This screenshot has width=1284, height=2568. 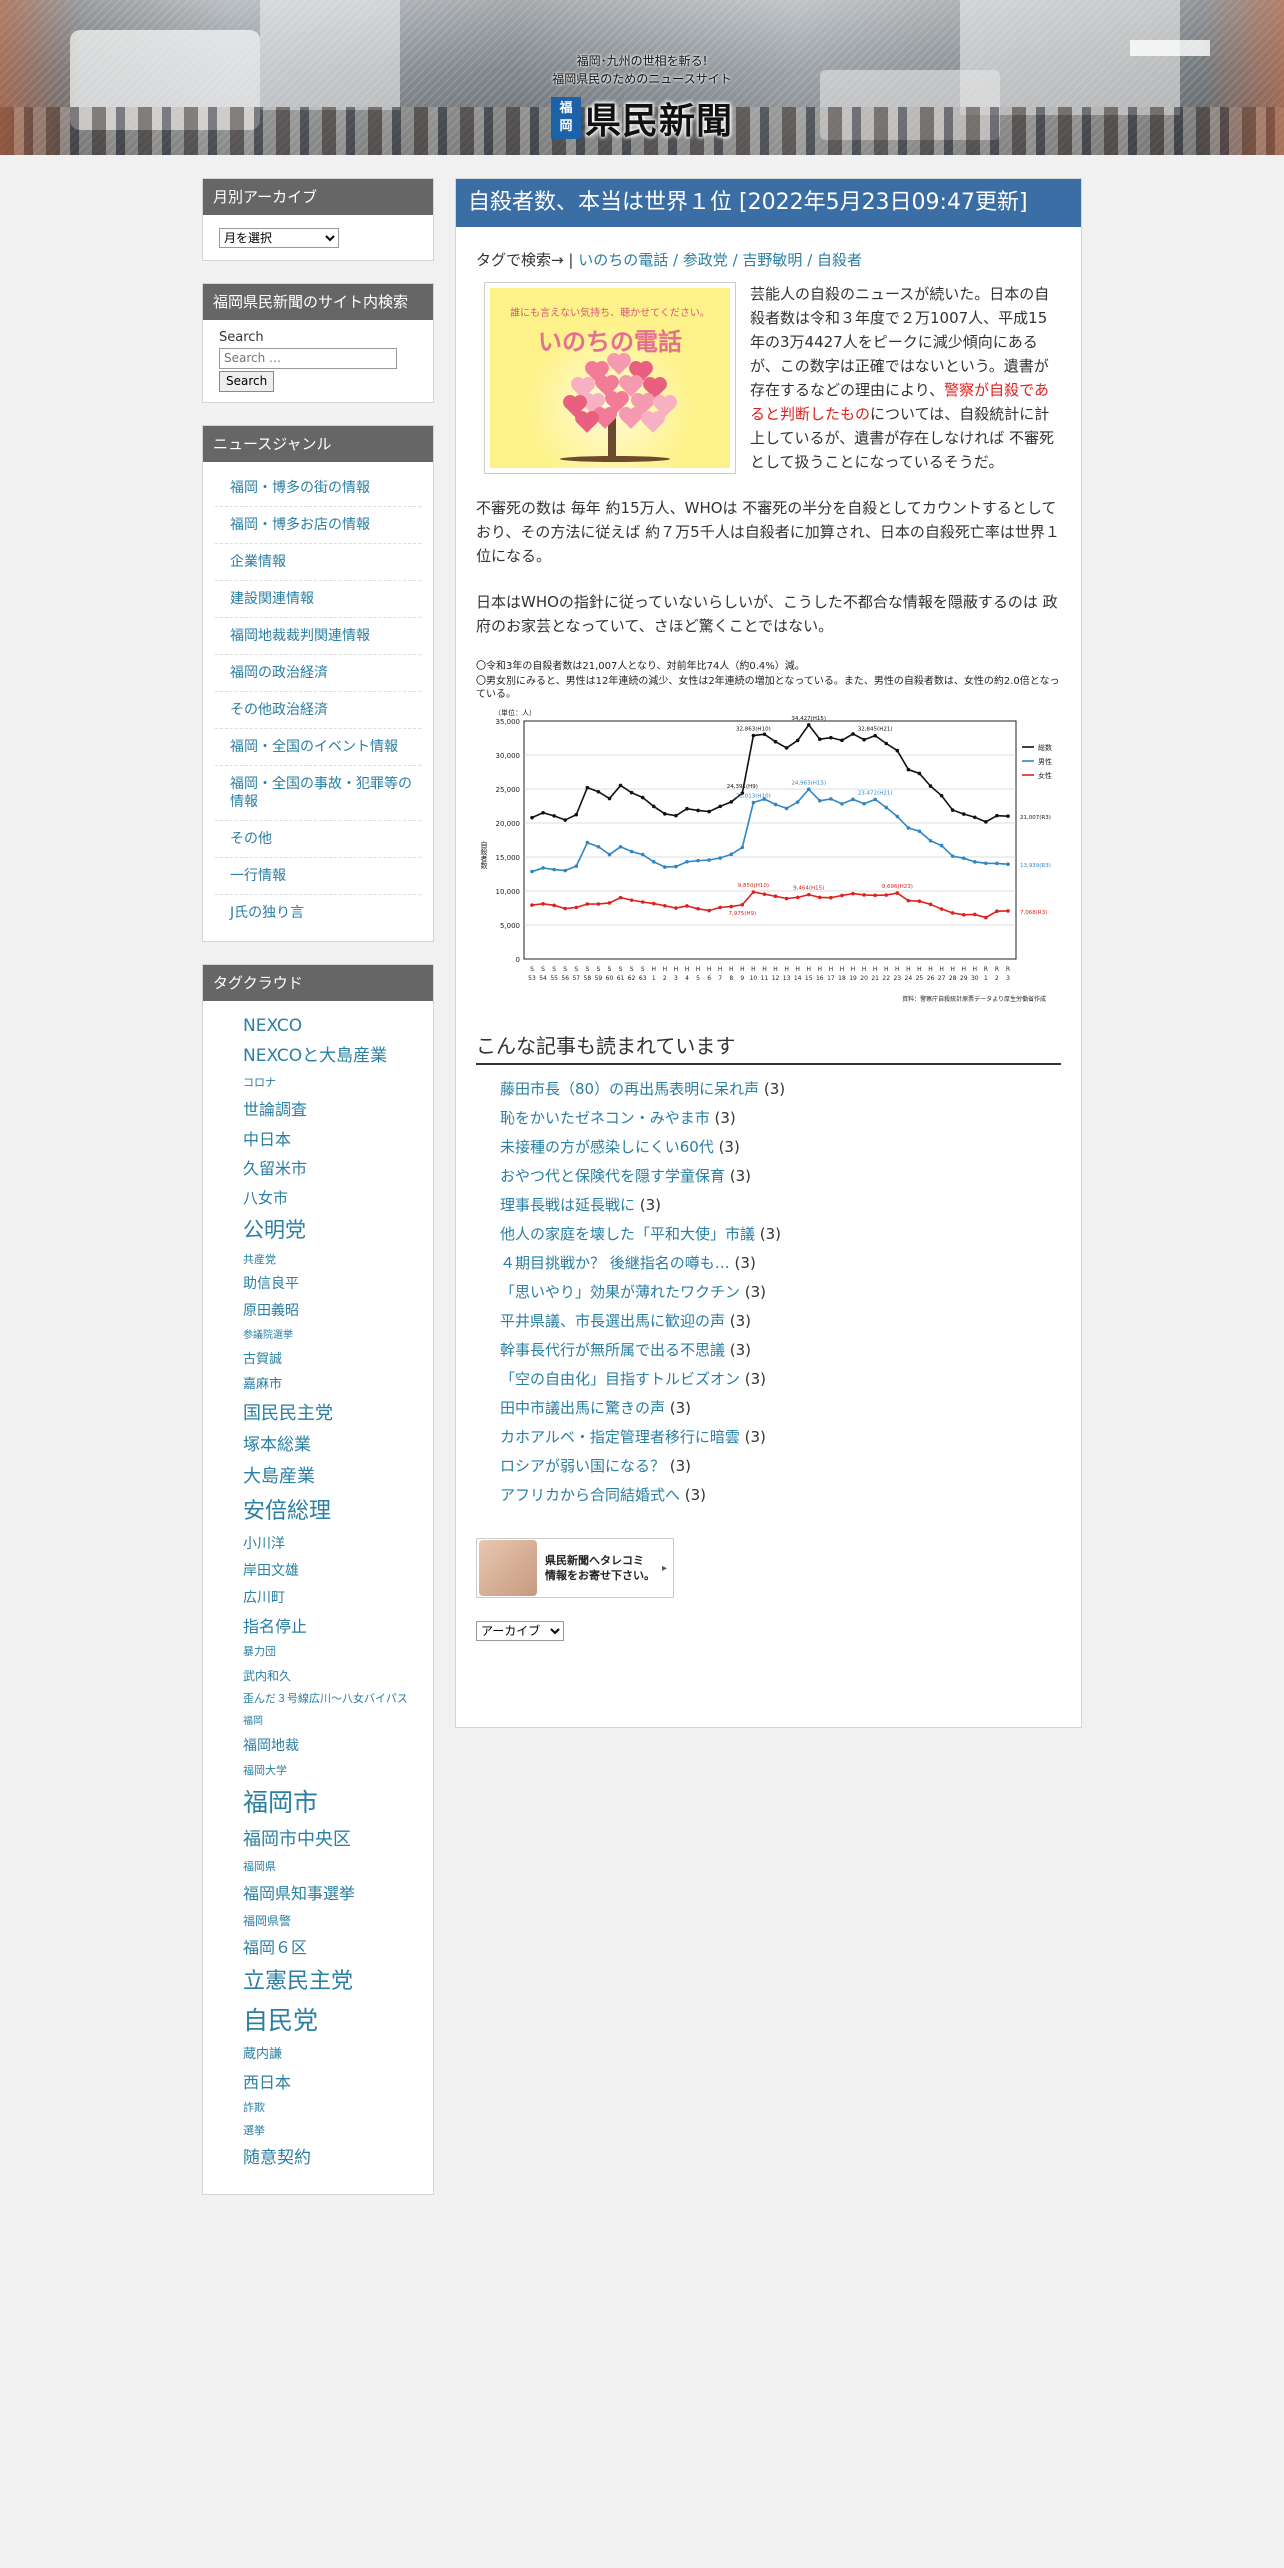 I want to click on tag-link: 詐欺, so click(x=333, y=2108).